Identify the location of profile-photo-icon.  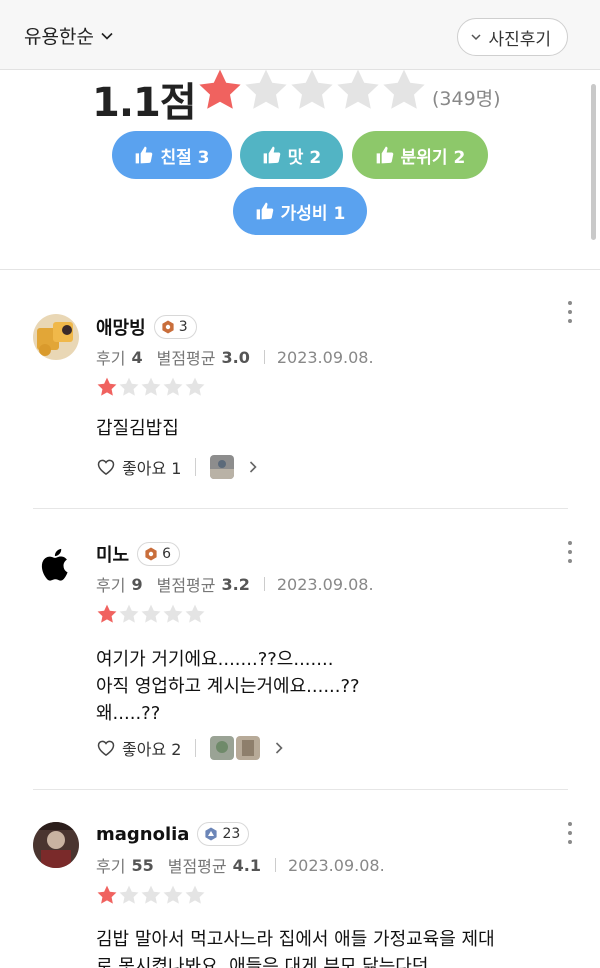
(56, 845).